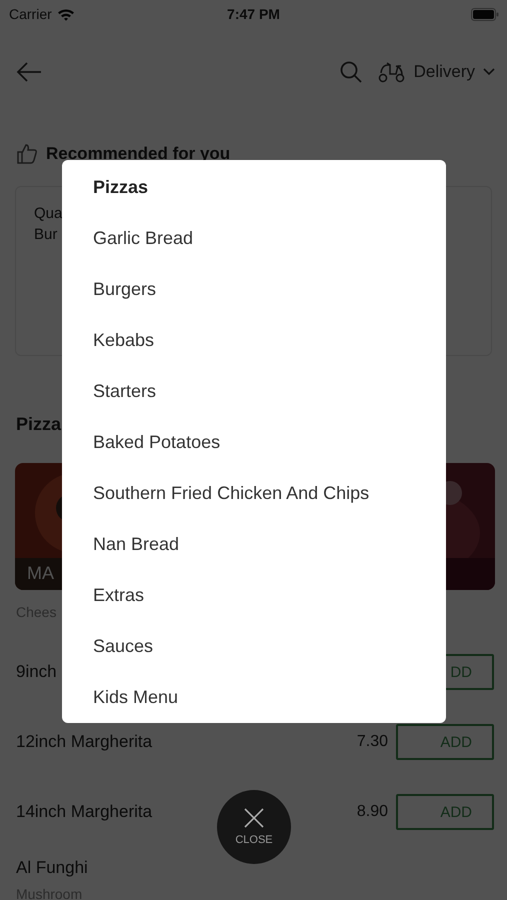 The image size is (507, 900). Describe the element at coordinates (254, 289) in the screenshot. I see `menu-item: Burgers` at that location.